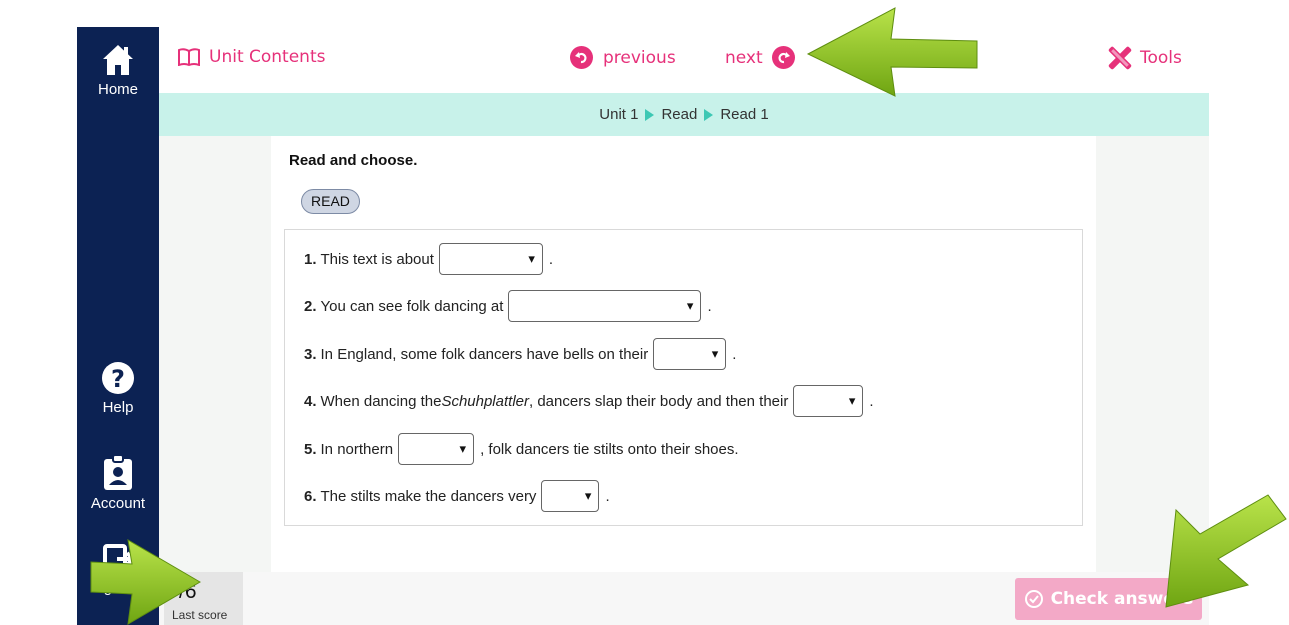 This screenshot has height=625, width=1289. Describe the element at coordinates (330, 201) in the screenshot. I see `read-button: READ` at that location.